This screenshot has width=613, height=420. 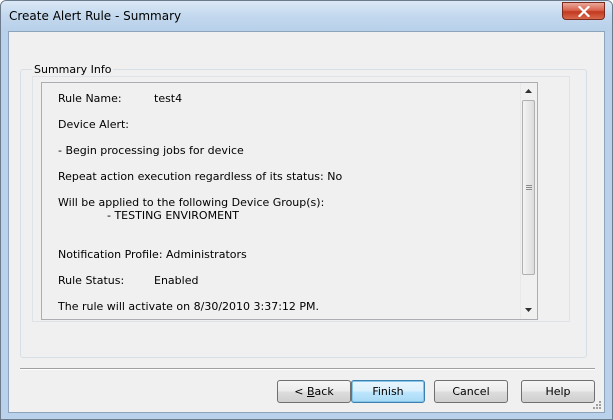 I want to click on back-button-mnemonic: B, so click(x=311, y=391).